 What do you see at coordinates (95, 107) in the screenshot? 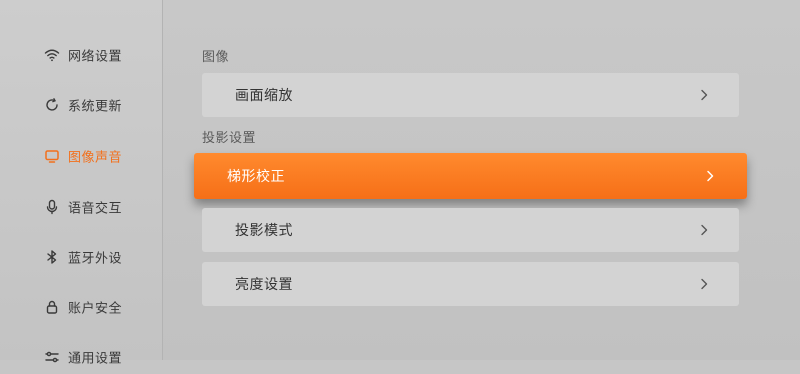
I see `sidebar-item-label: 系统更新` at bounding box center [95, 107].